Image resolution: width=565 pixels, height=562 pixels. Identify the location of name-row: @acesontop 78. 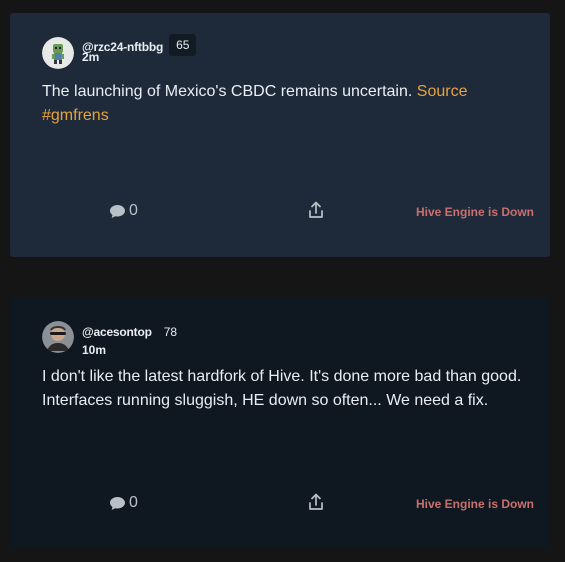
(132, 332).